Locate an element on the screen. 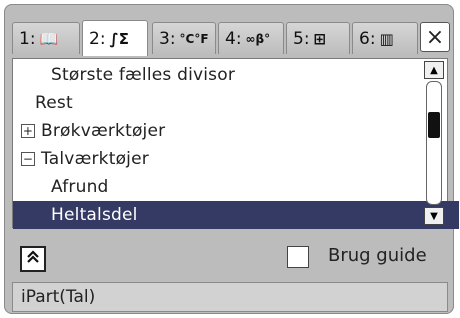 The height and width of the screenshot is (318, 460). chevron-down-icon: ▼ is located at coordinates (434, 216).